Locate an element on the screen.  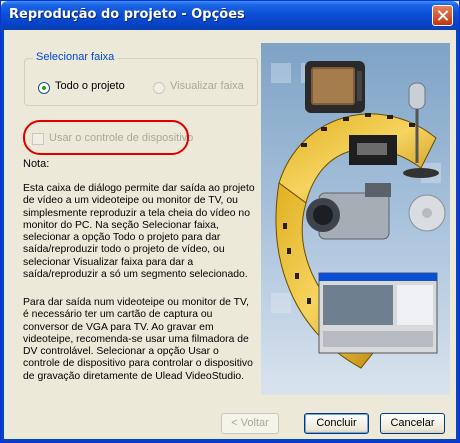
finish-button: Concluir is located at coordinates (336, 423).